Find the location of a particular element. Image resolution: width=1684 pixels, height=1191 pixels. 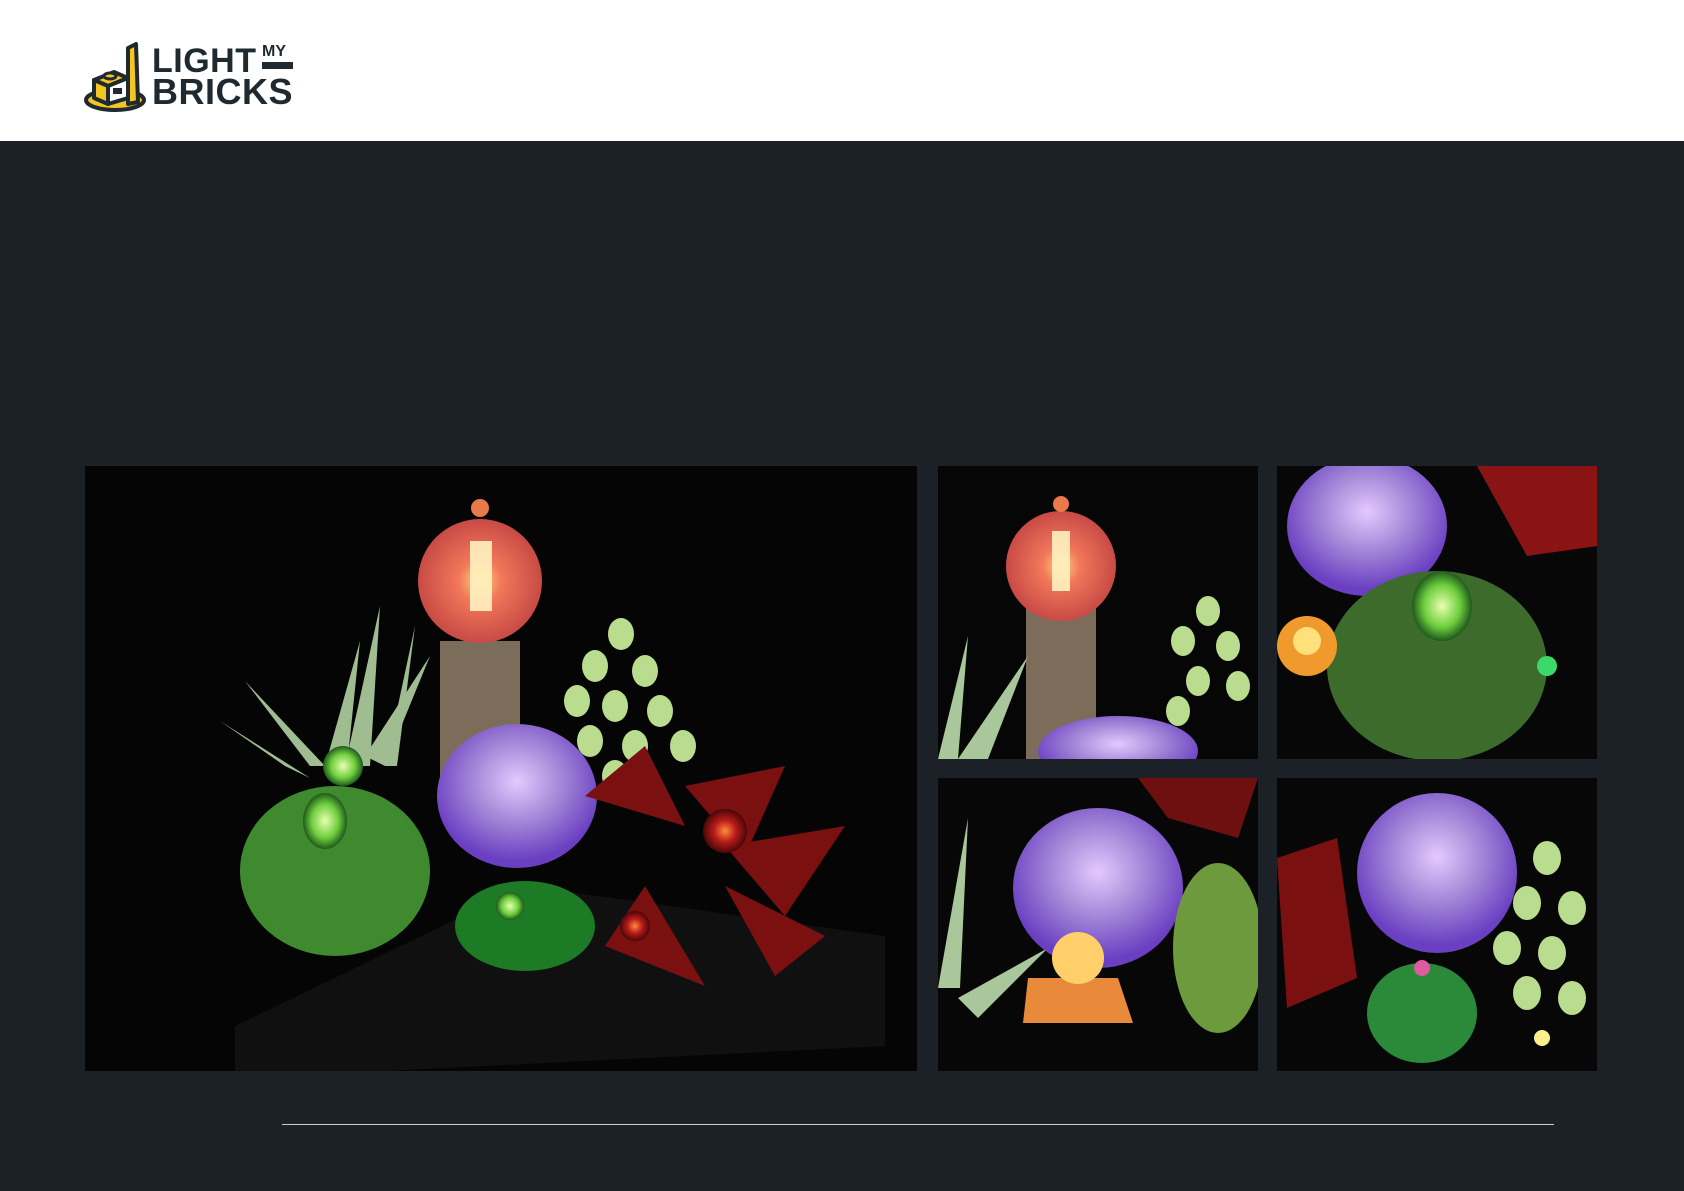

logo-text-bricks: BRICKS is located at coordinates (223, 91).